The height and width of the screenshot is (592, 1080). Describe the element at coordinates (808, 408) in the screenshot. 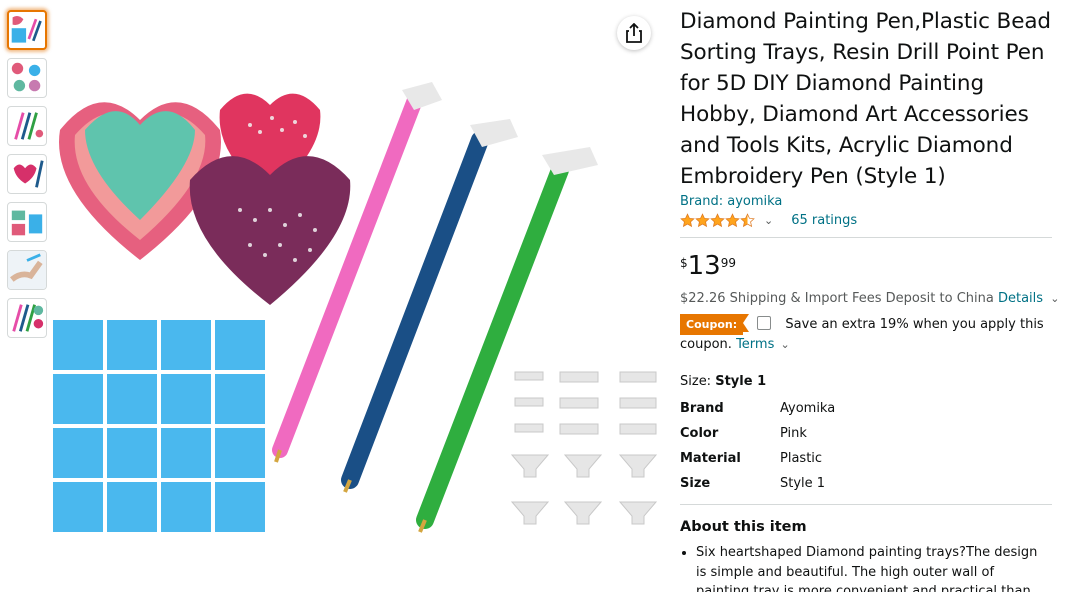

I see `spec-value: Ayomika` at that location.